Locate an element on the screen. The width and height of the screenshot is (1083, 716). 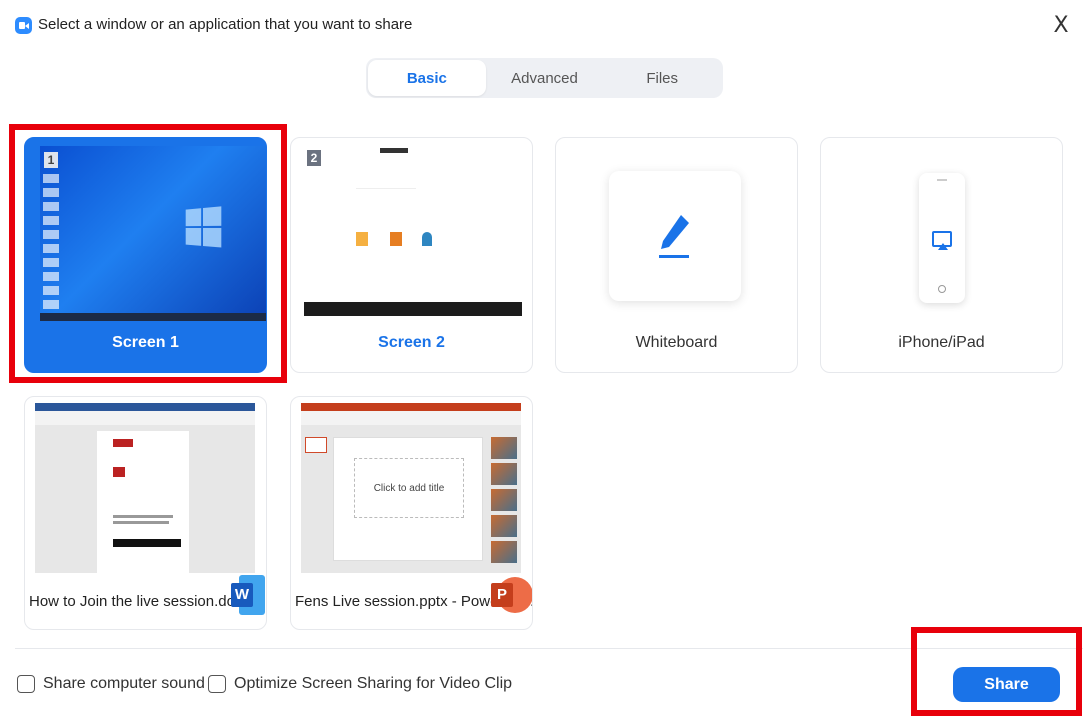
whiteboard-preview is located at coordinates (675, 236).